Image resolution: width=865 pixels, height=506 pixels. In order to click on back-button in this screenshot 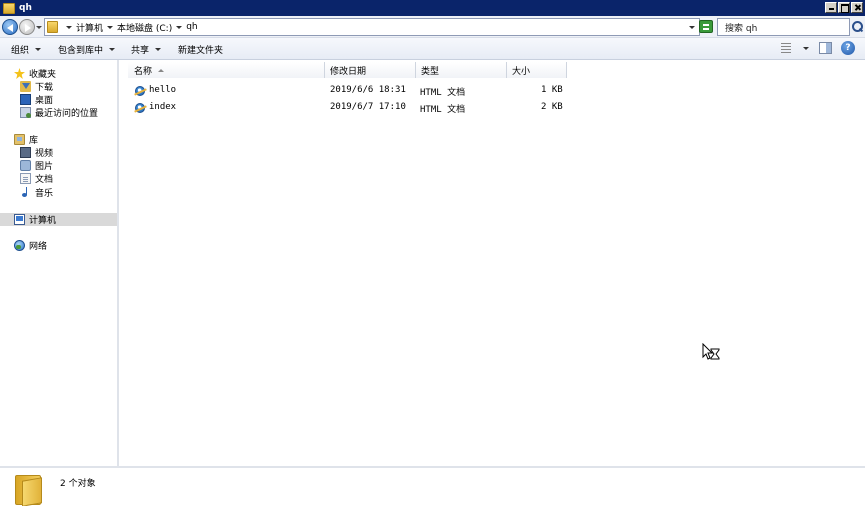, I will do `click(10, 27)`.